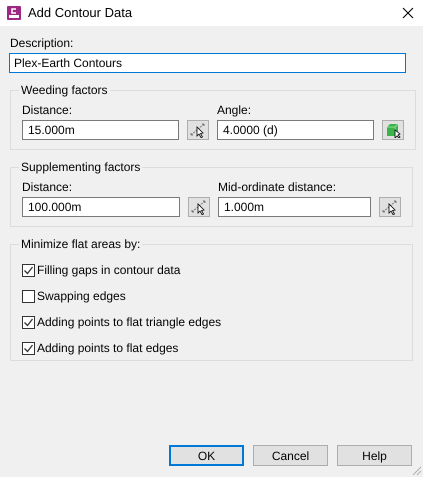 This screenshot has width=423, height=477. What do you see at coordinates (417, 471) in the screenshot?
I see `resize-grip-icon` at bounding box center [417, 471].